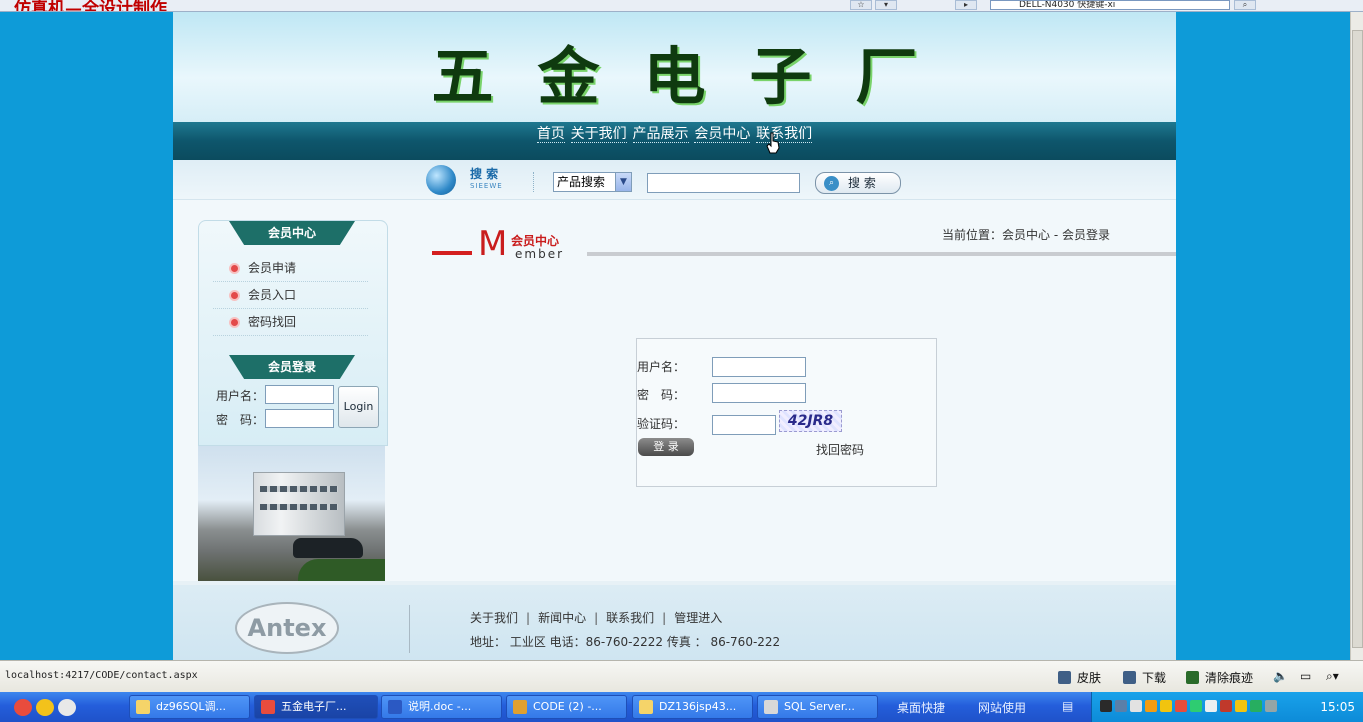 The image size is (1363, 722). I want to click on quick-launch, so click(47, 709).